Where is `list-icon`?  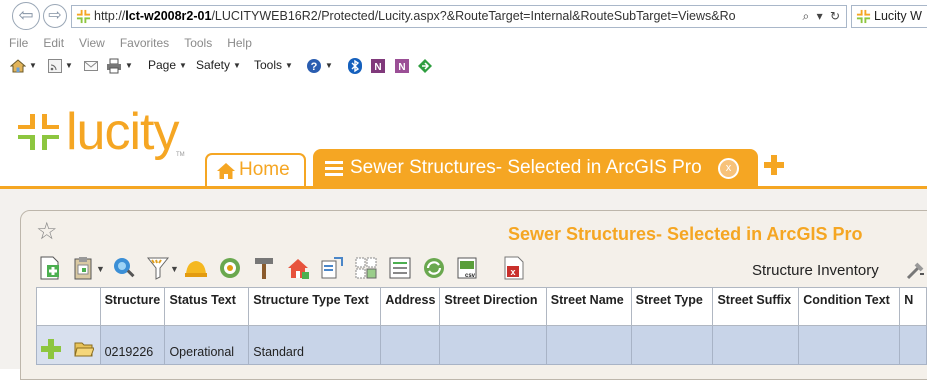
list-icon is located at coordinates (334, 168).